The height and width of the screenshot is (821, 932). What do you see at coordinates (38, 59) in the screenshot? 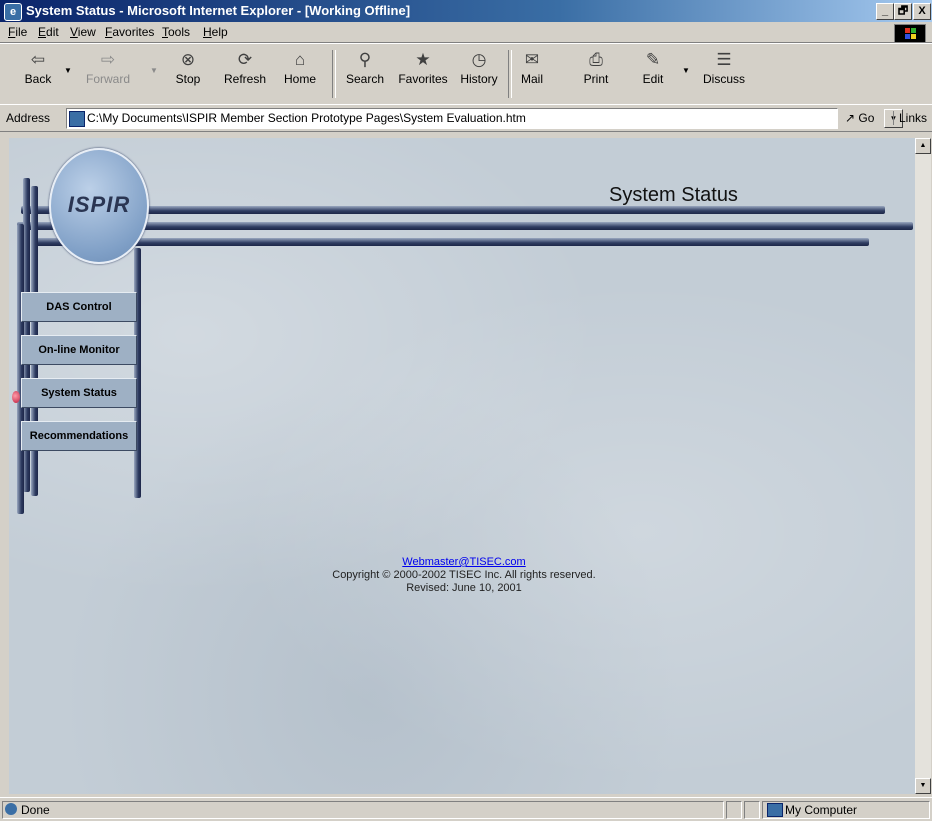
I see `back-arrow-icon: ⇦` at bounding box center [38, 59].